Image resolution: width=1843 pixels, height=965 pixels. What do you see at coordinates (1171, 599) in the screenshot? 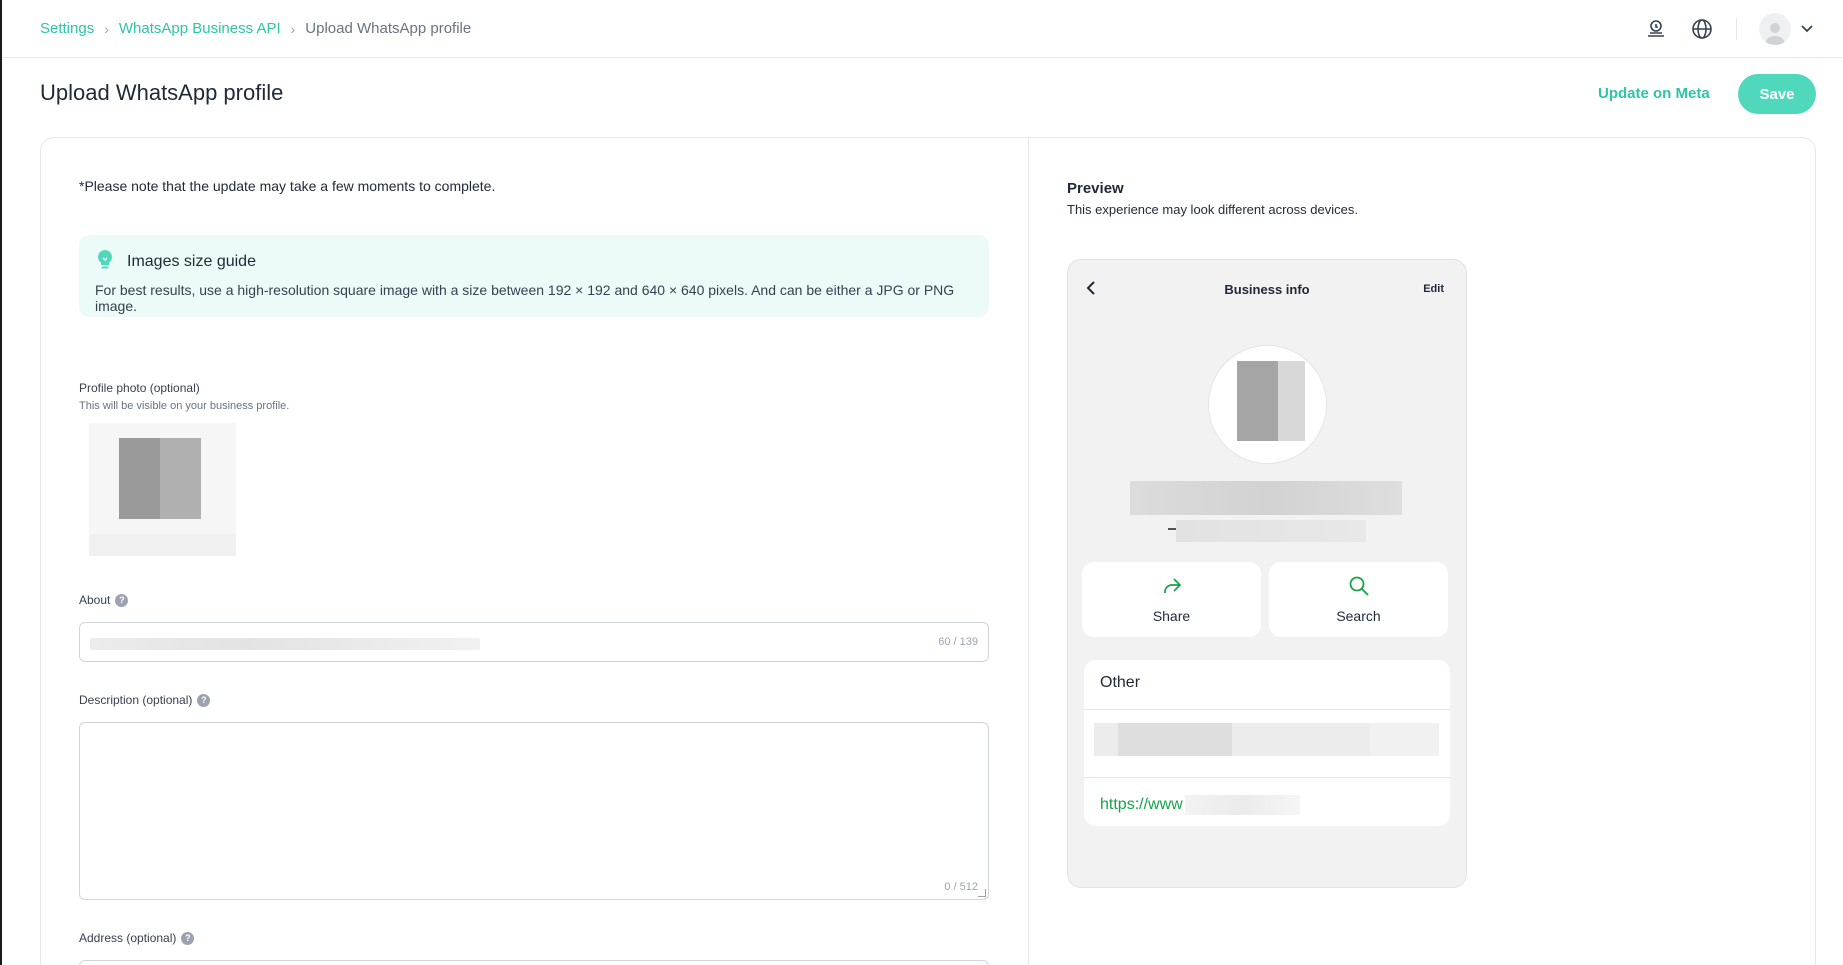
I see `share-action: Share` at bounding box center [1171, 599].